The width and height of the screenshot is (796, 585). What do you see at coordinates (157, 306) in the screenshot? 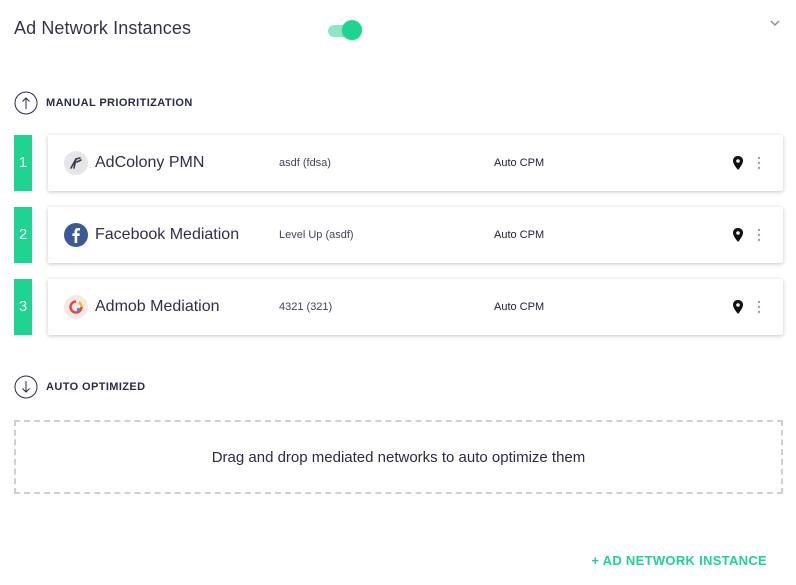
I see `network-name: Admob Mediation` at bounding box center [157, 306].